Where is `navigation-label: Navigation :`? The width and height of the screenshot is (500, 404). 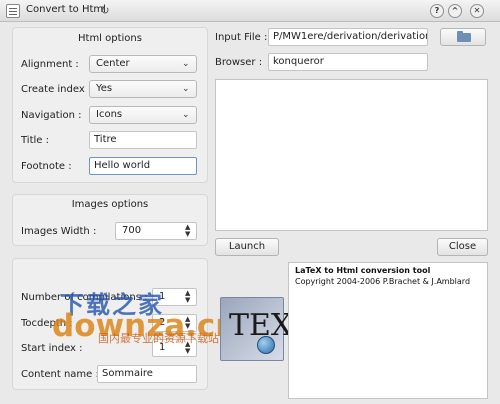
navigation-label: Navigation : is located at coordinates (51, 115).